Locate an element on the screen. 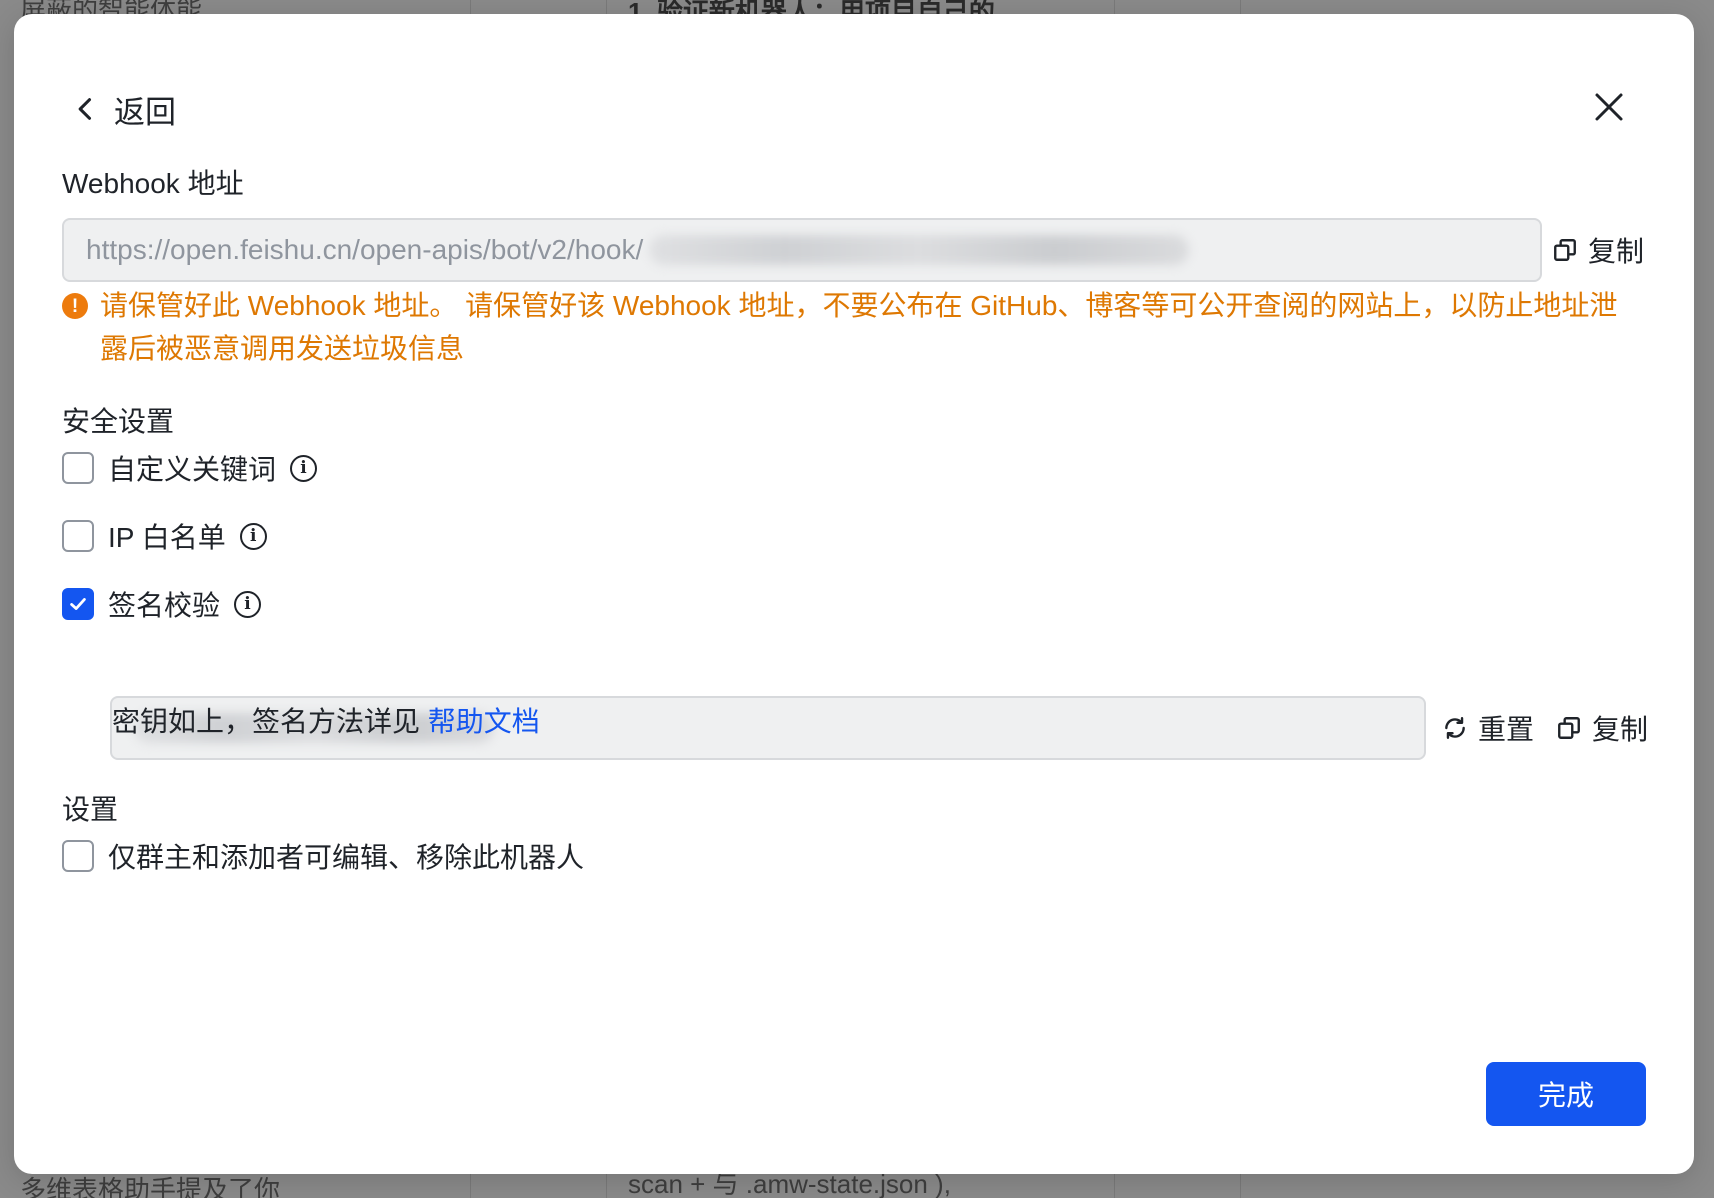  option-ip-whitelist: IP 白名单 i is located at coordinates (164, 536).